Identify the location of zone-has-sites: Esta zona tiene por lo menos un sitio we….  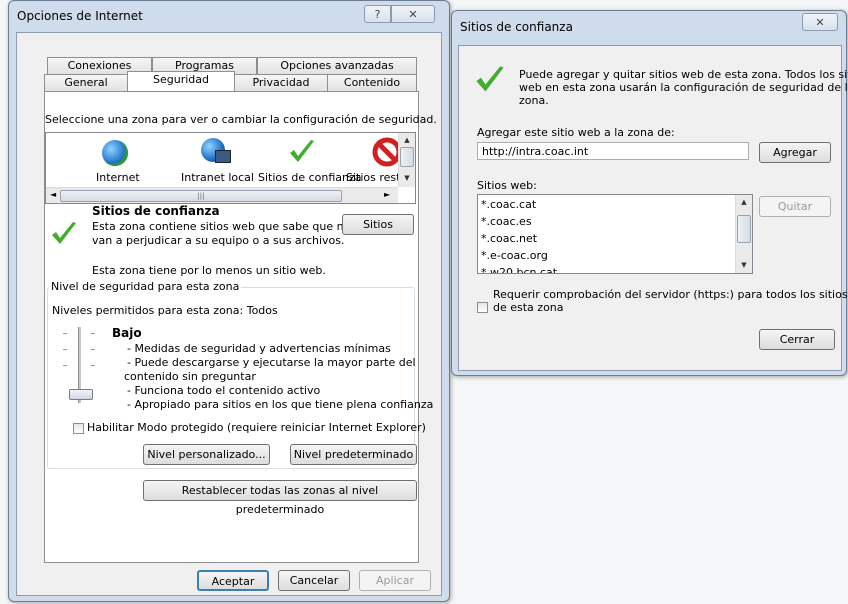
(209, 270).